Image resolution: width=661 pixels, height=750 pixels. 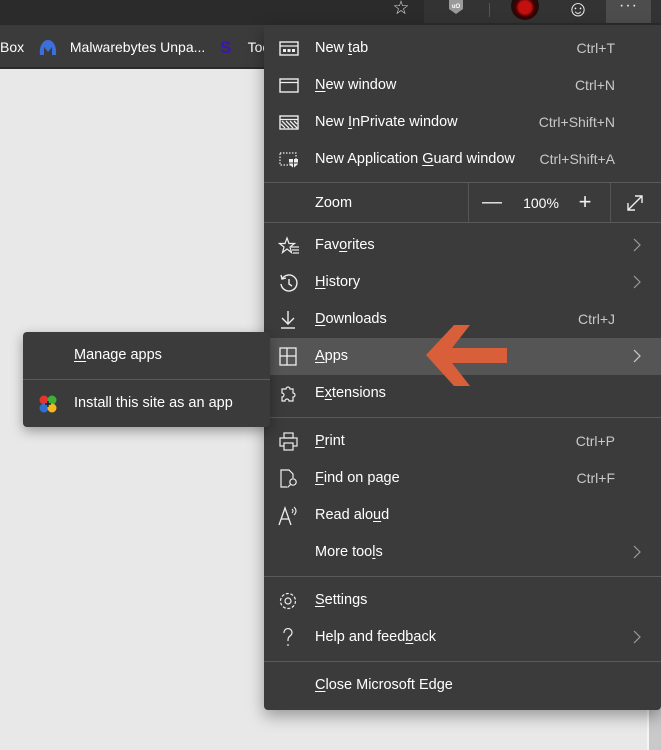 I want to click on bookmark-box: Box, so click(x=12, y=47).